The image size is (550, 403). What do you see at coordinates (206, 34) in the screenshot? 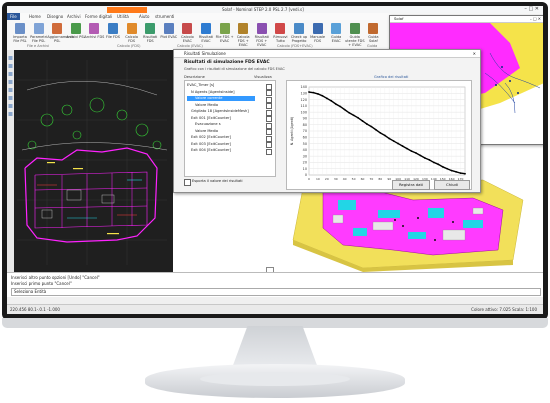
I see `ribbon-button-risultati-evac: Risultati EVAC` at bounding box center [206, 34].